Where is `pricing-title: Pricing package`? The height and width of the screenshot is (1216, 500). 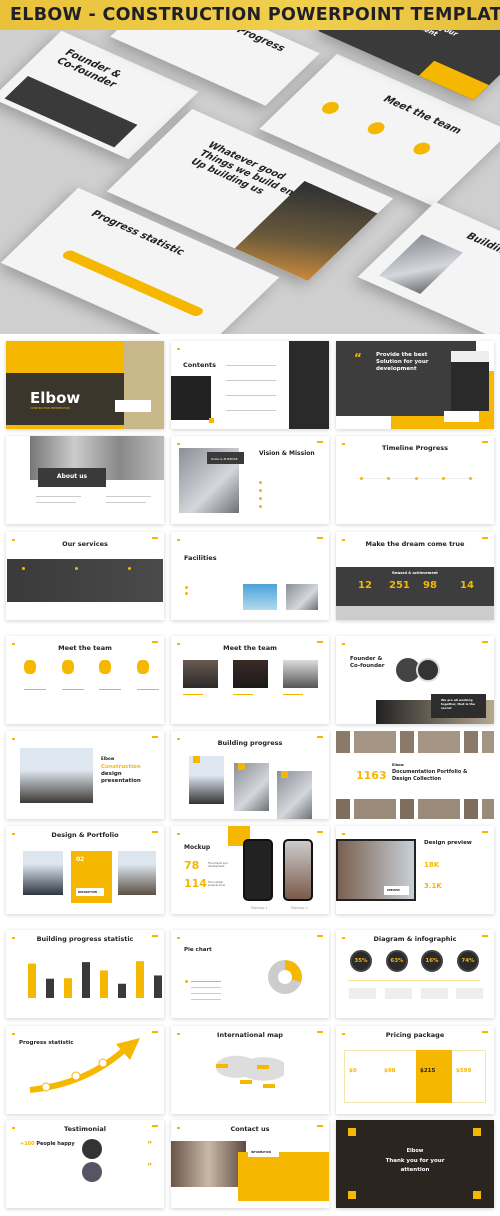
pricing-title: Pricing package is located at coordinates (415, 1035).